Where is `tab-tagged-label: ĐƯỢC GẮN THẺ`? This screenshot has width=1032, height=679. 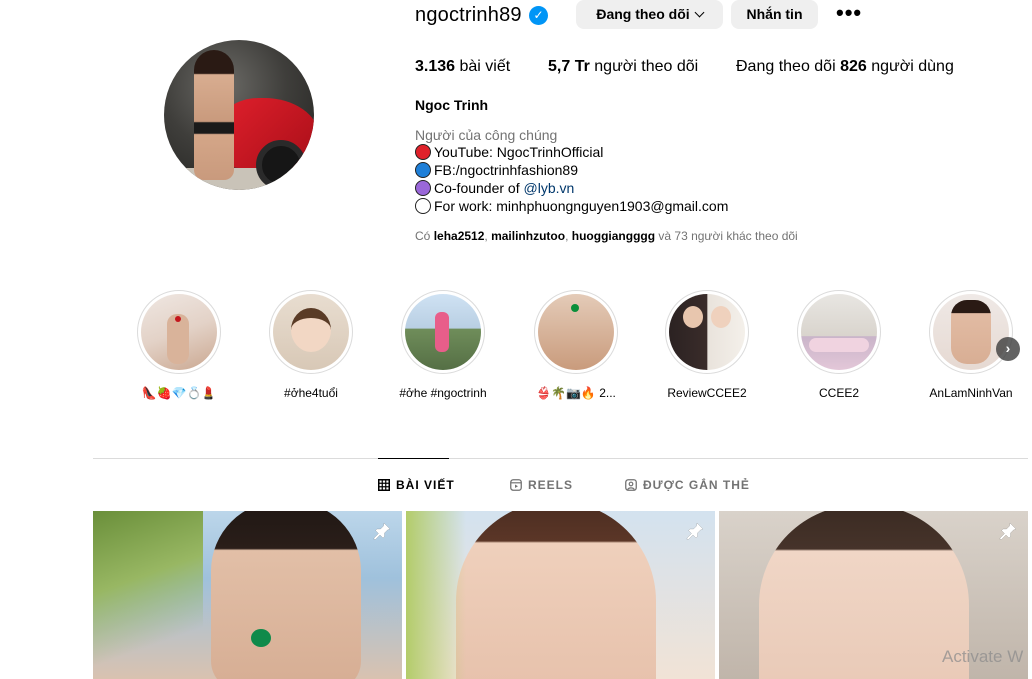 tab-tagged-label: ĐƯỢC GẮN THẺ is located at coordinates (696, 485).